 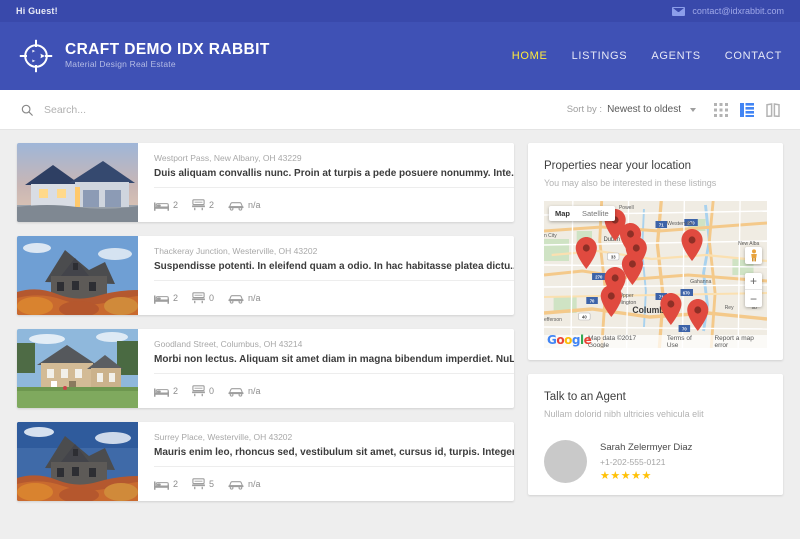 I want to click on agent-name: Sarah Zelermyer Diaz, so click(x=646, y=447).